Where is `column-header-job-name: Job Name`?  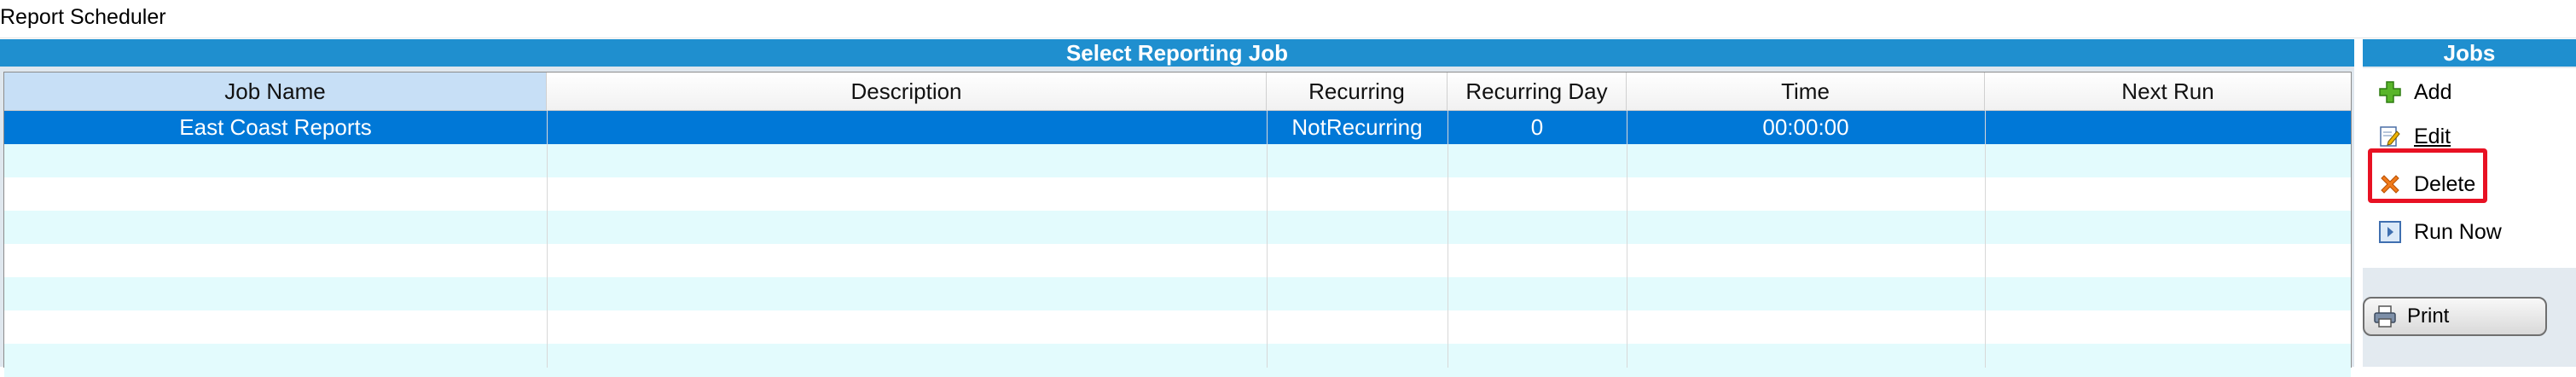 column-header-job-name: Job Name is located at coordinates (275, 91).